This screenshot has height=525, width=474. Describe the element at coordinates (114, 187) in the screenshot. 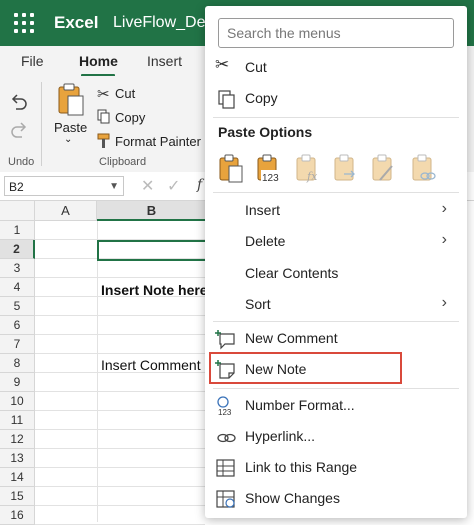

I see `chevron-down-icon: ▼` at that location.